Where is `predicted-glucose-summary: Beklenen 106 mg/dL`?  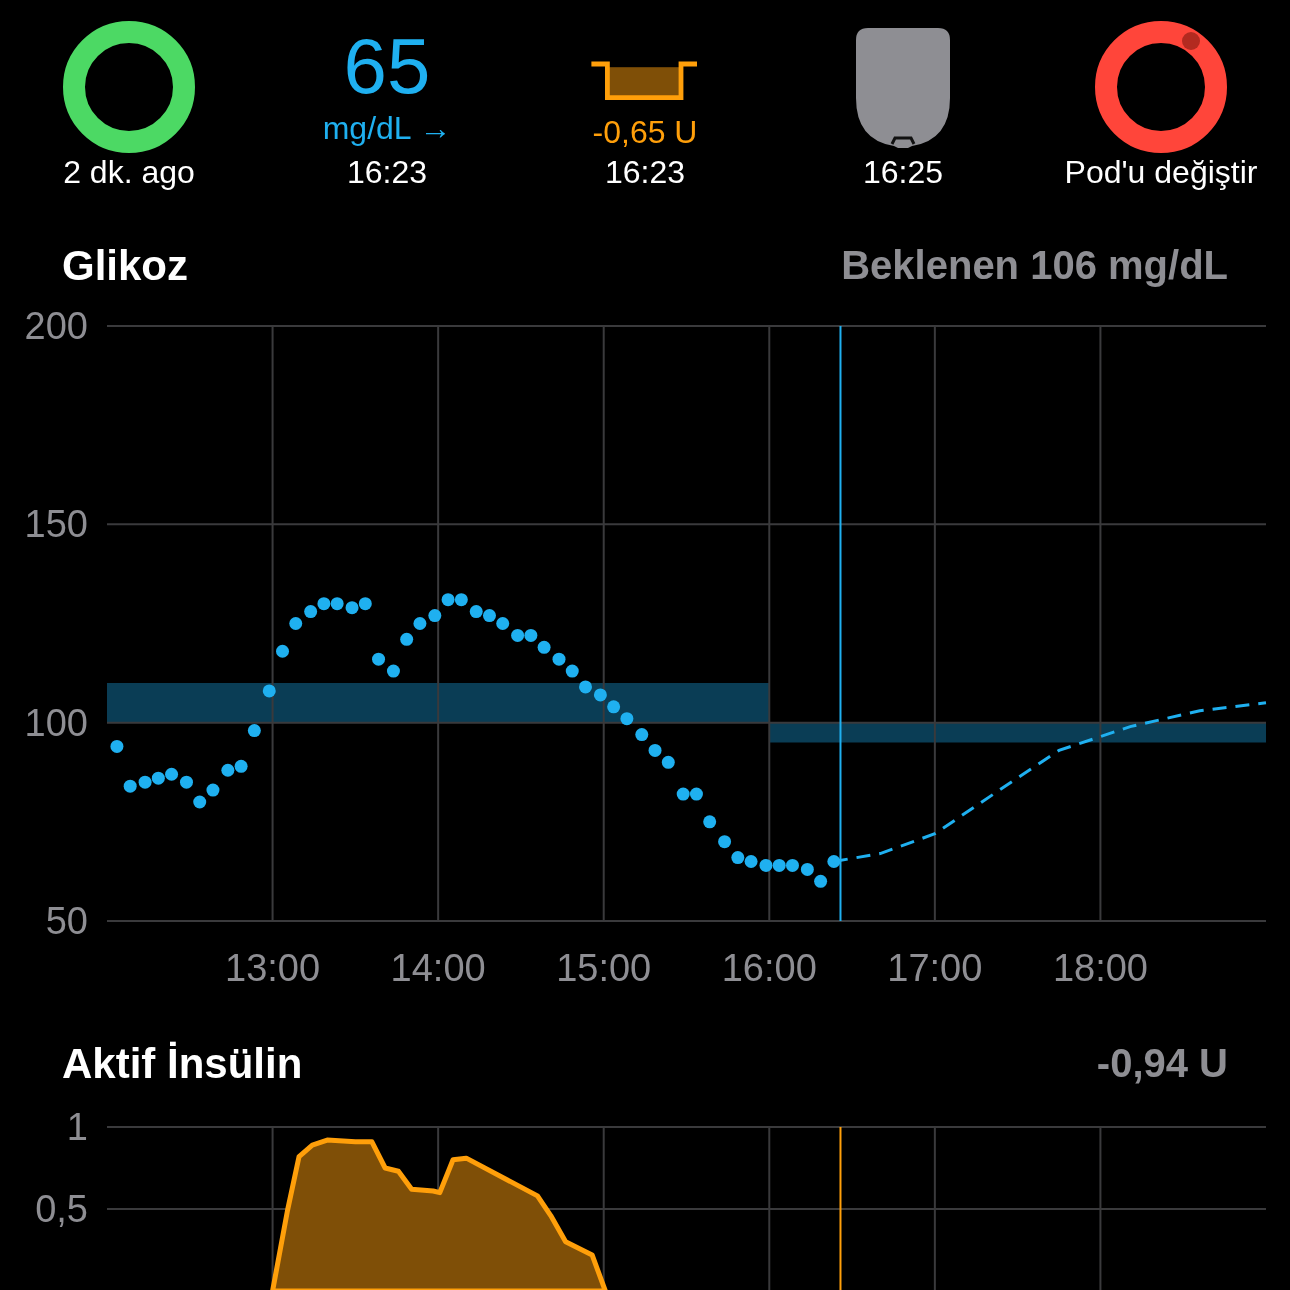
predicted-glucose-summary: Beklenen 106 mg/dL is located at coordinates (1034, 265).